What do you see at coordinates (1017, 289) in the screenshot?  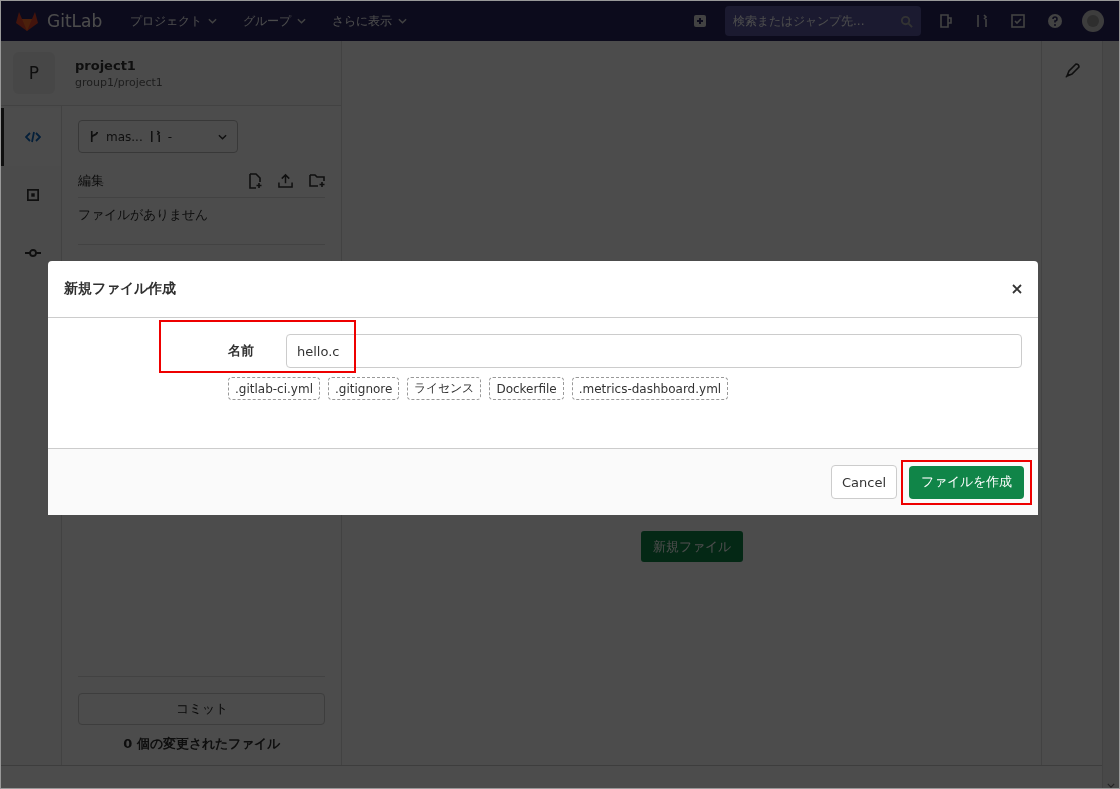 I see `close-icon` at bounding box center [1017, 289].